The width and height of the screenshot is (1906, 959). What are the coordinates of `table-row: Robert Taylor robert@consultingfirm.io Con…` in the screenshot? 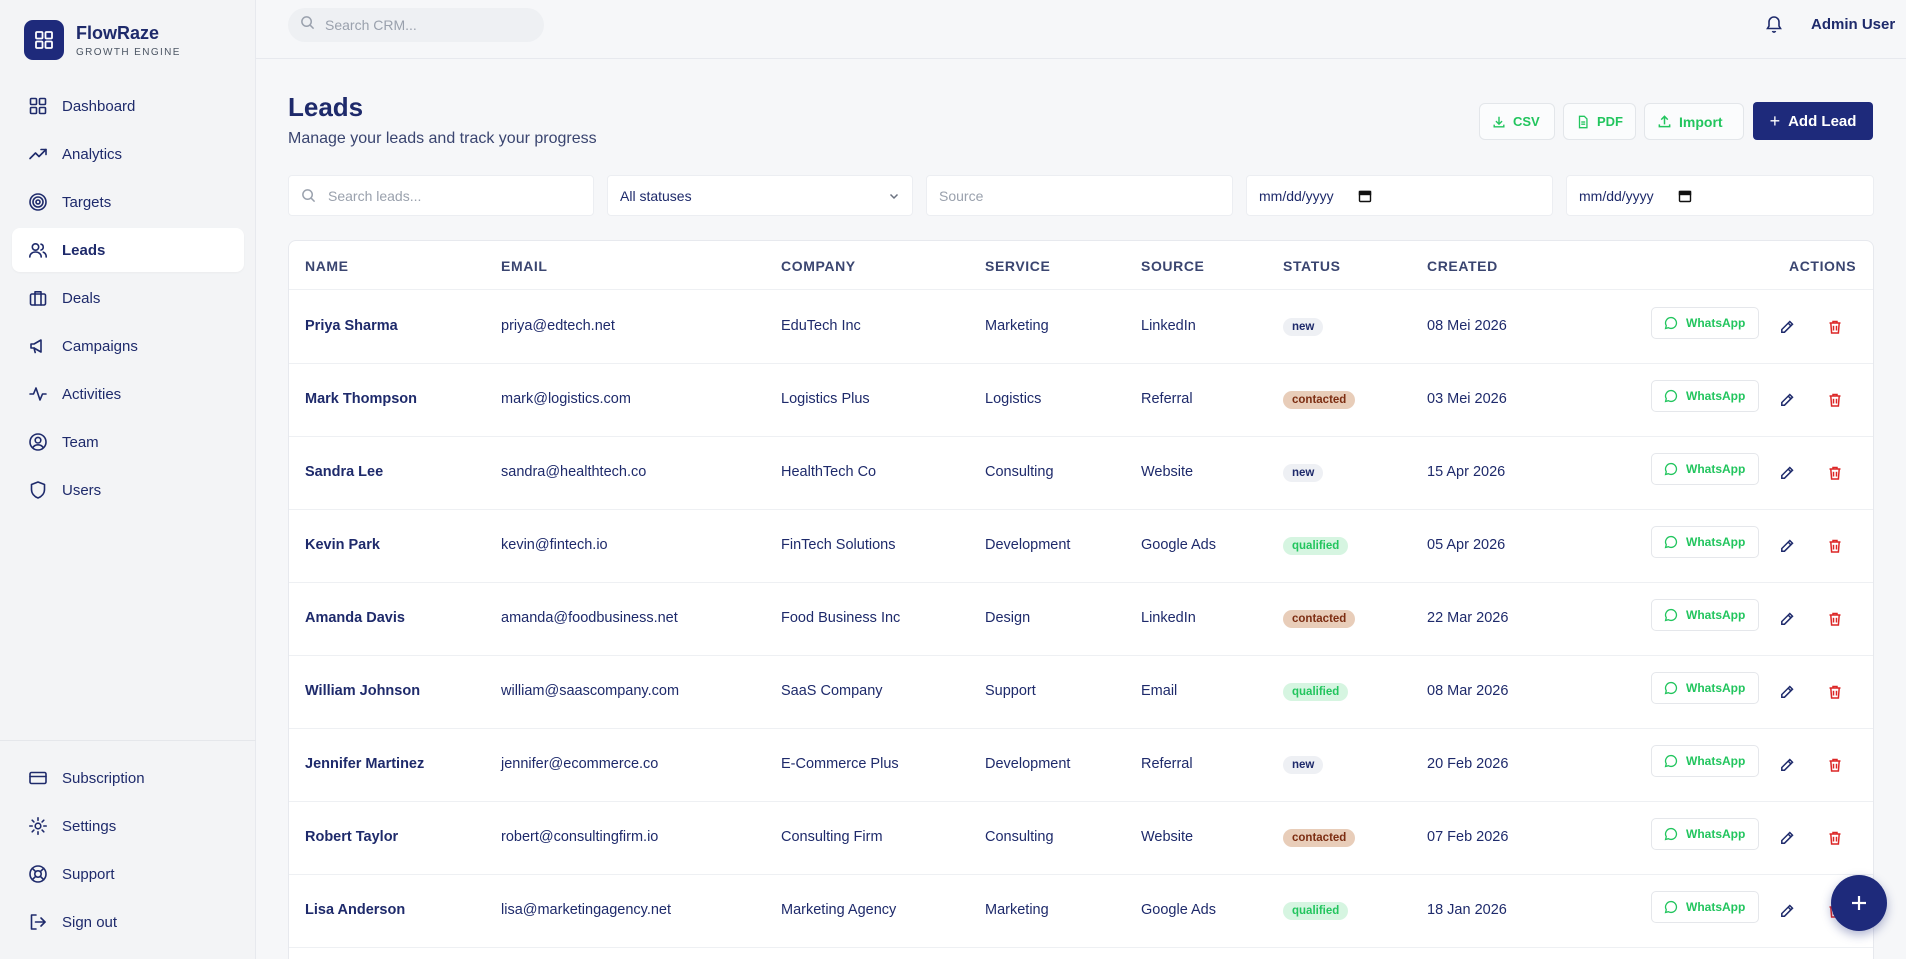 It's located at (1081, 838).